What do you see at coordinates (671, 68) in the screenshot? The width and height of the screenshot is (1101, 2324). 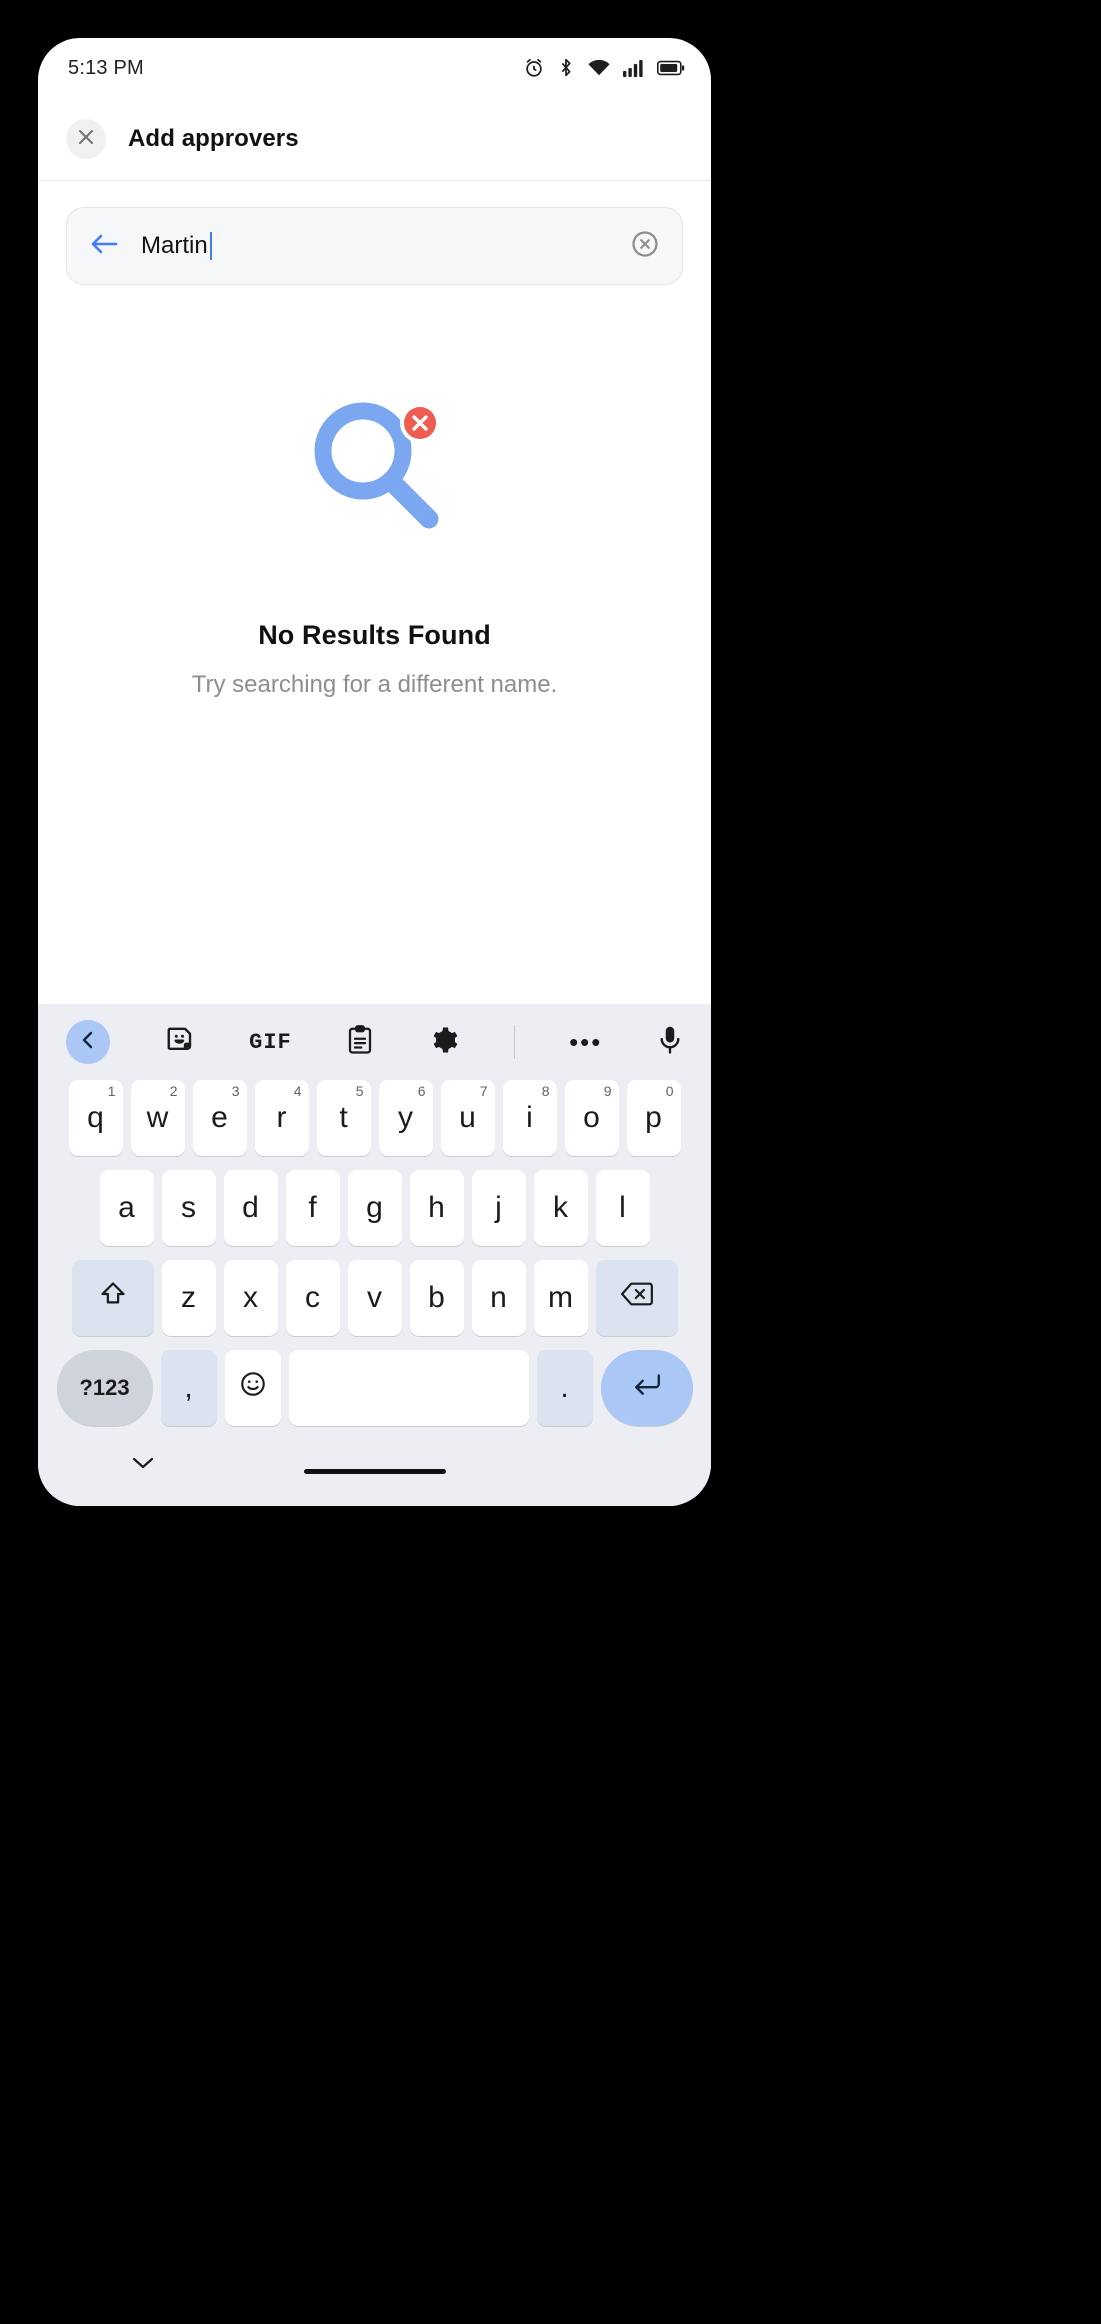 I see `battery-icon` at bounding box center [671, 68].